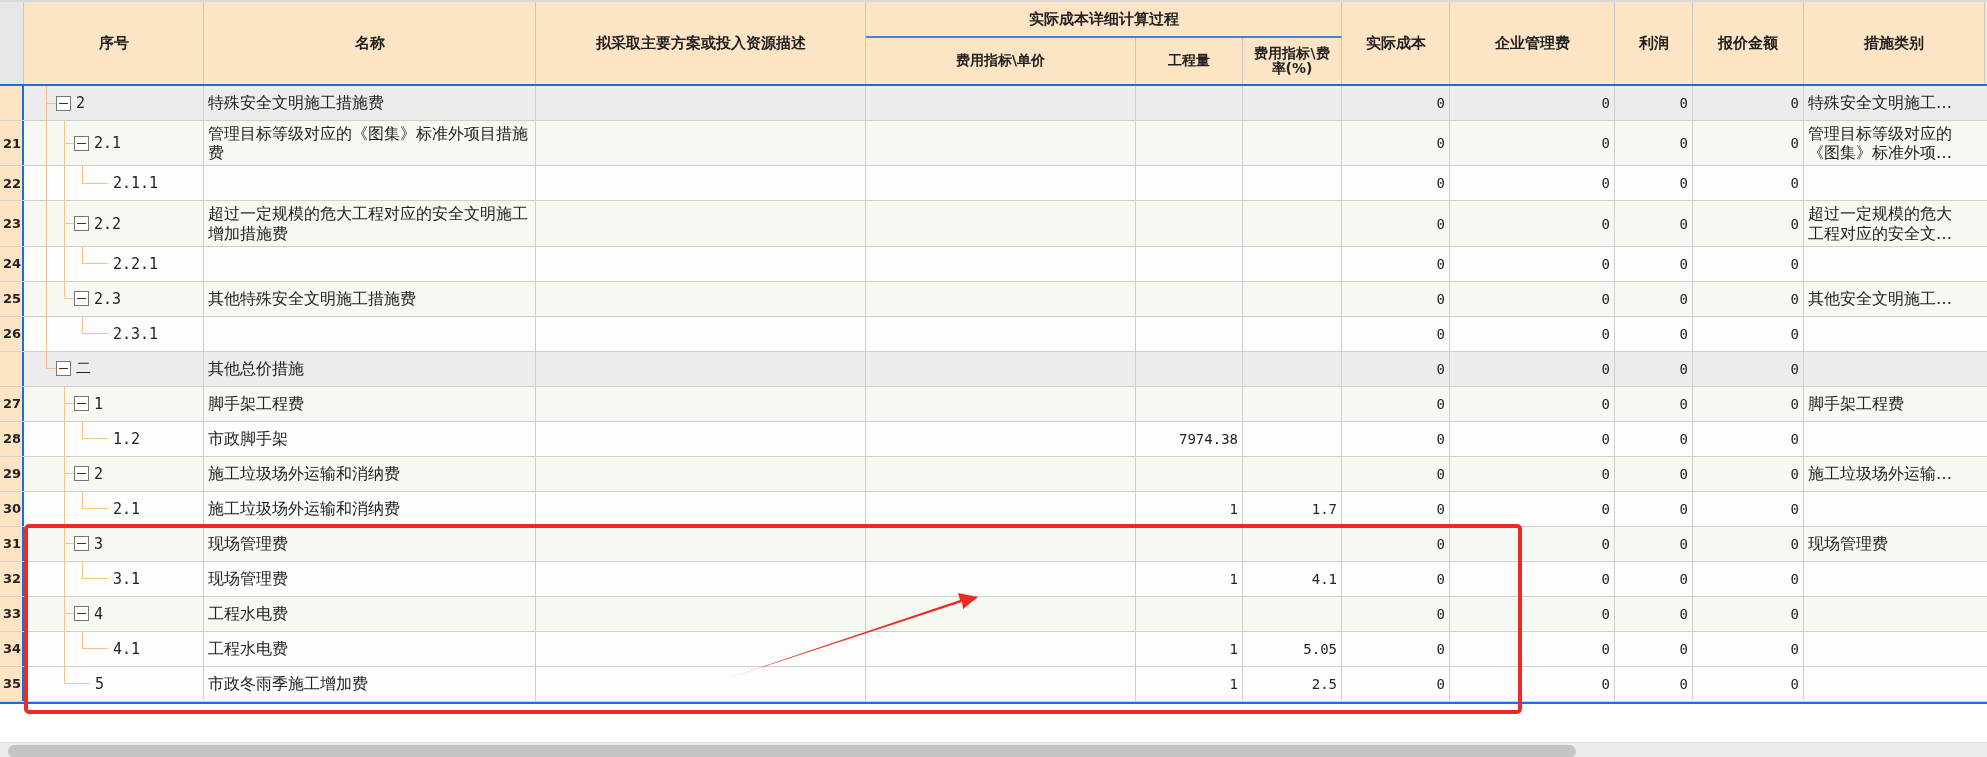  What do you see at coordinates (12, 578) in the screenshot?
I see `row-header: 32` at bounding box center [12, 578].